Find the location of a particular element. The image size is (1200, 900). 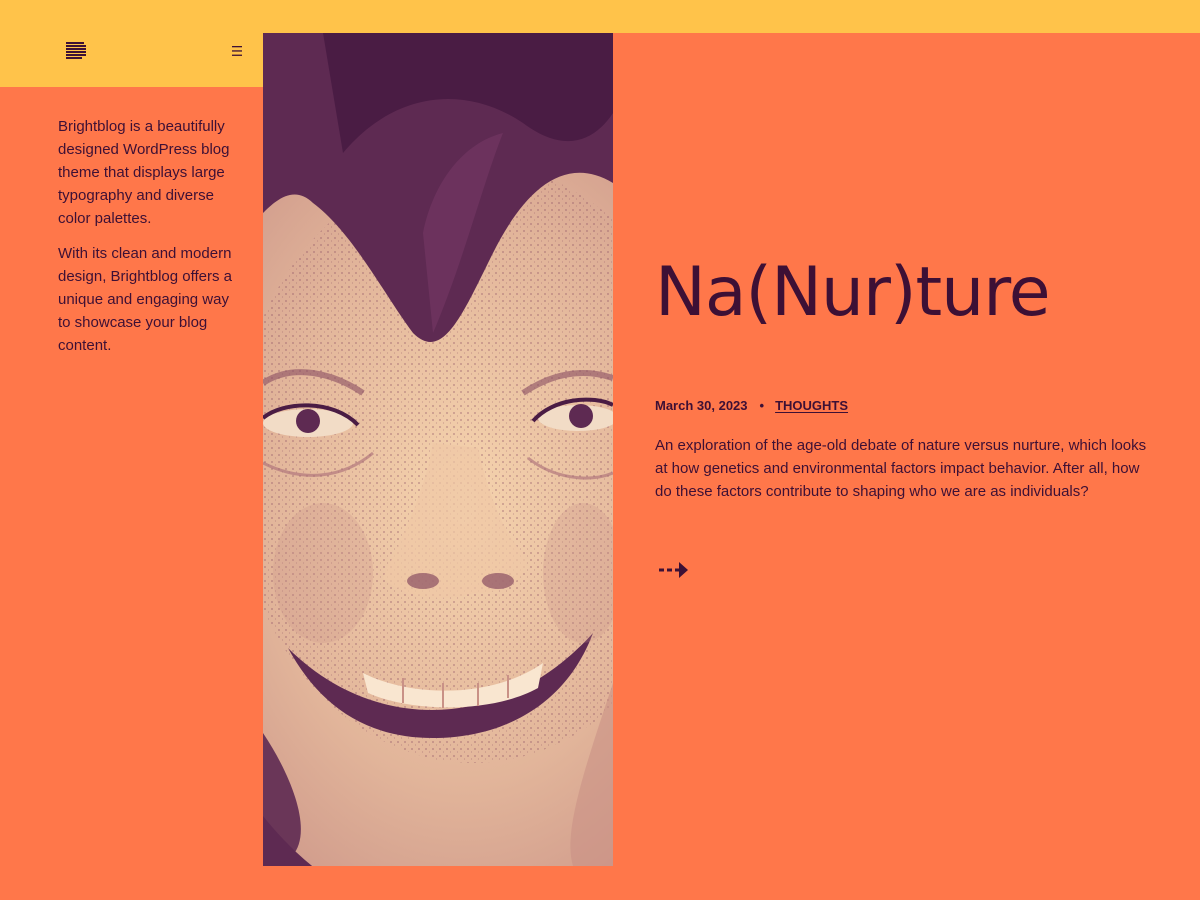

site-header is located at coordinates (131, 60).